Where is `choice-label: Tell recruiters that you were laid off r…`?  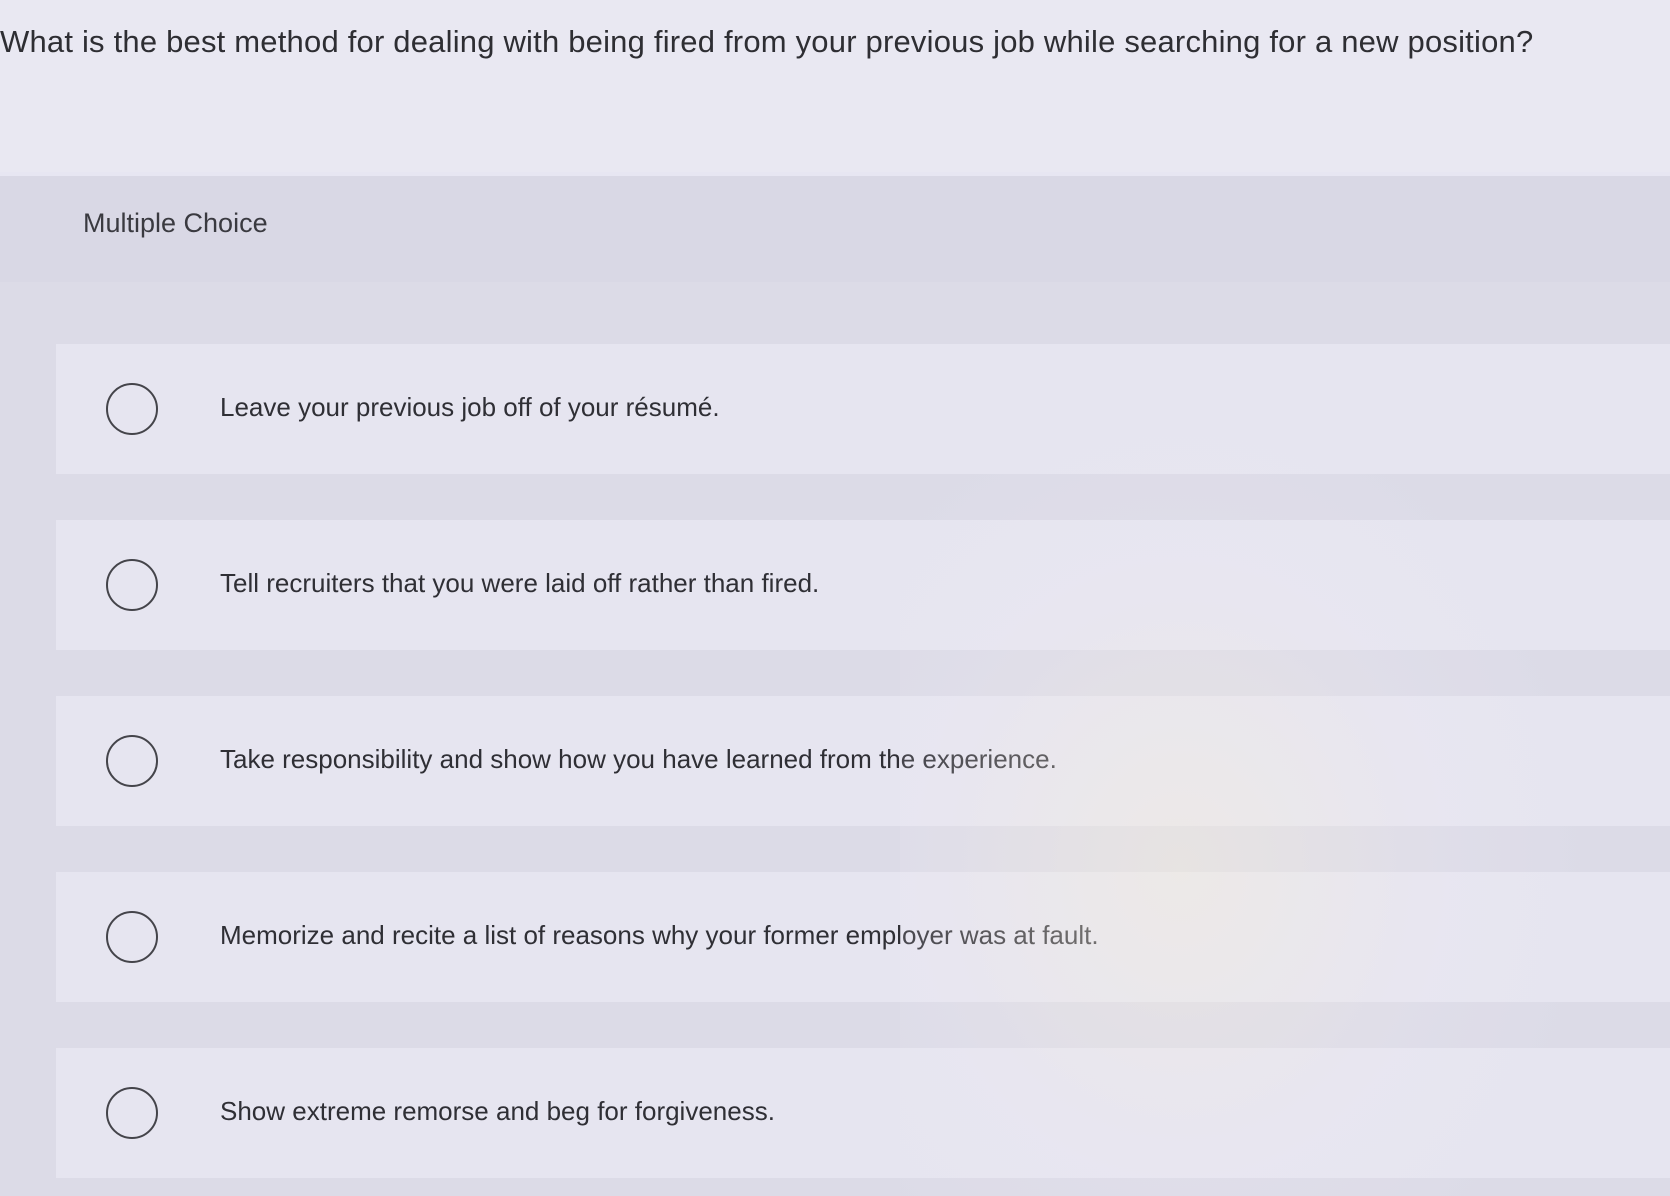 choice-label: Tell recruiters that you were laid off r… is located at coordinates (520, 583).